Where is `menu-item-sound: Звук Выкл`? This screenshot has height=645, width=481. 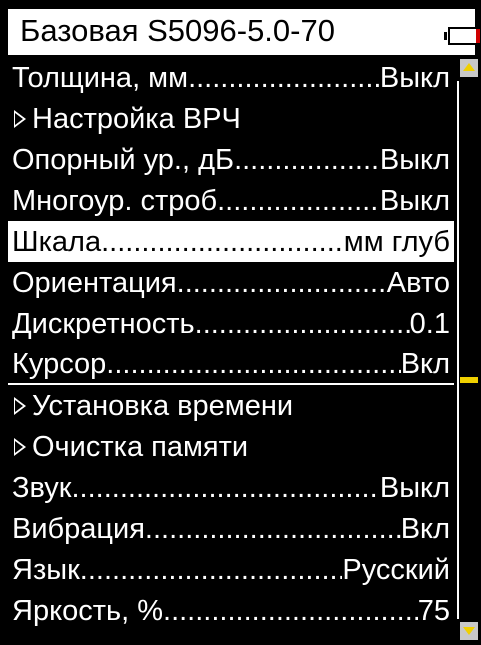 menu-item-sound: Звук Выкл is located at coordinates (231, 487).